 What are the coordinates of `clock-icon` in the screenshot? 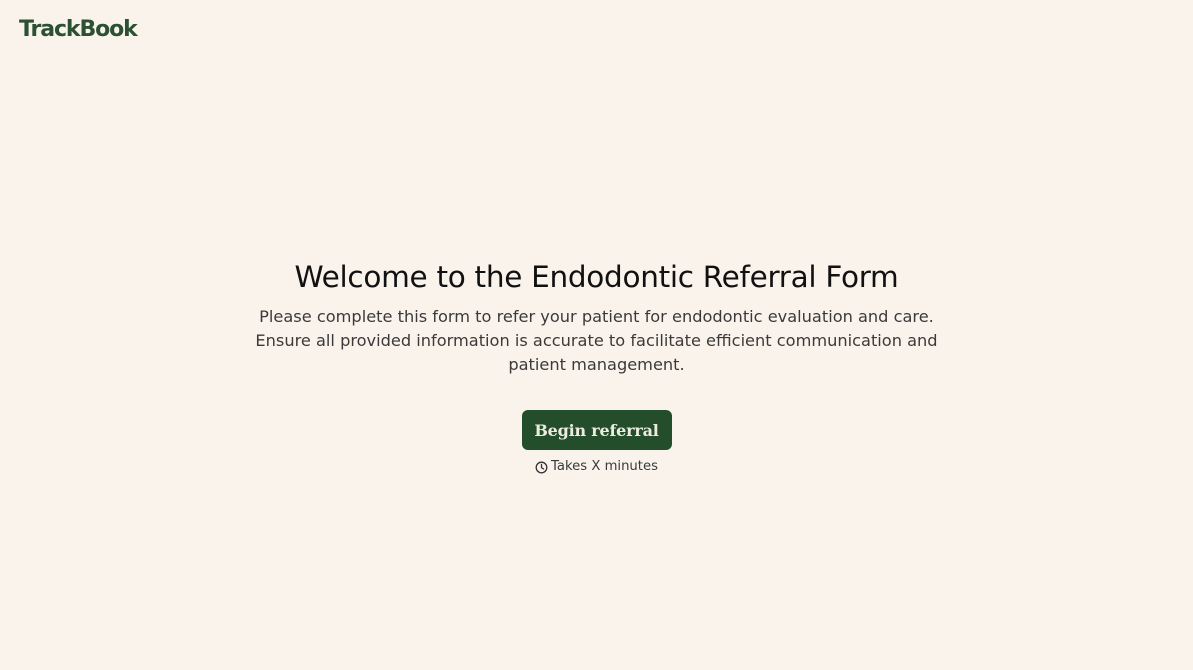 It's located at (541, 467).